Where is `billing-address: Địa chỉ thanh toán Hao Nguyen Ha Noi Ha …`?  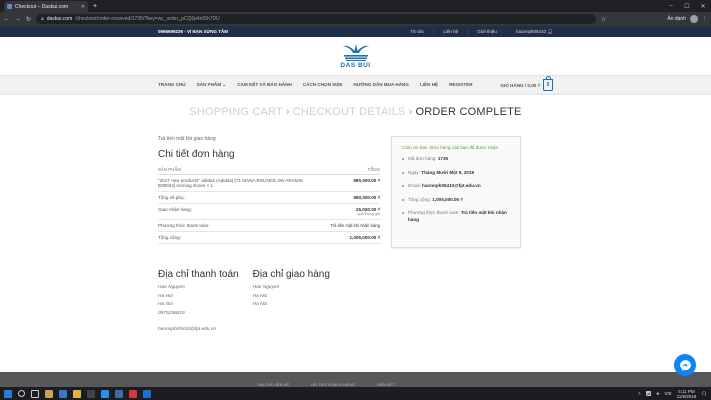
billing-address: Địa chỉ thanh toán Hao Nguyen Ha Noi Ha … is located at coordinates (198, 302).